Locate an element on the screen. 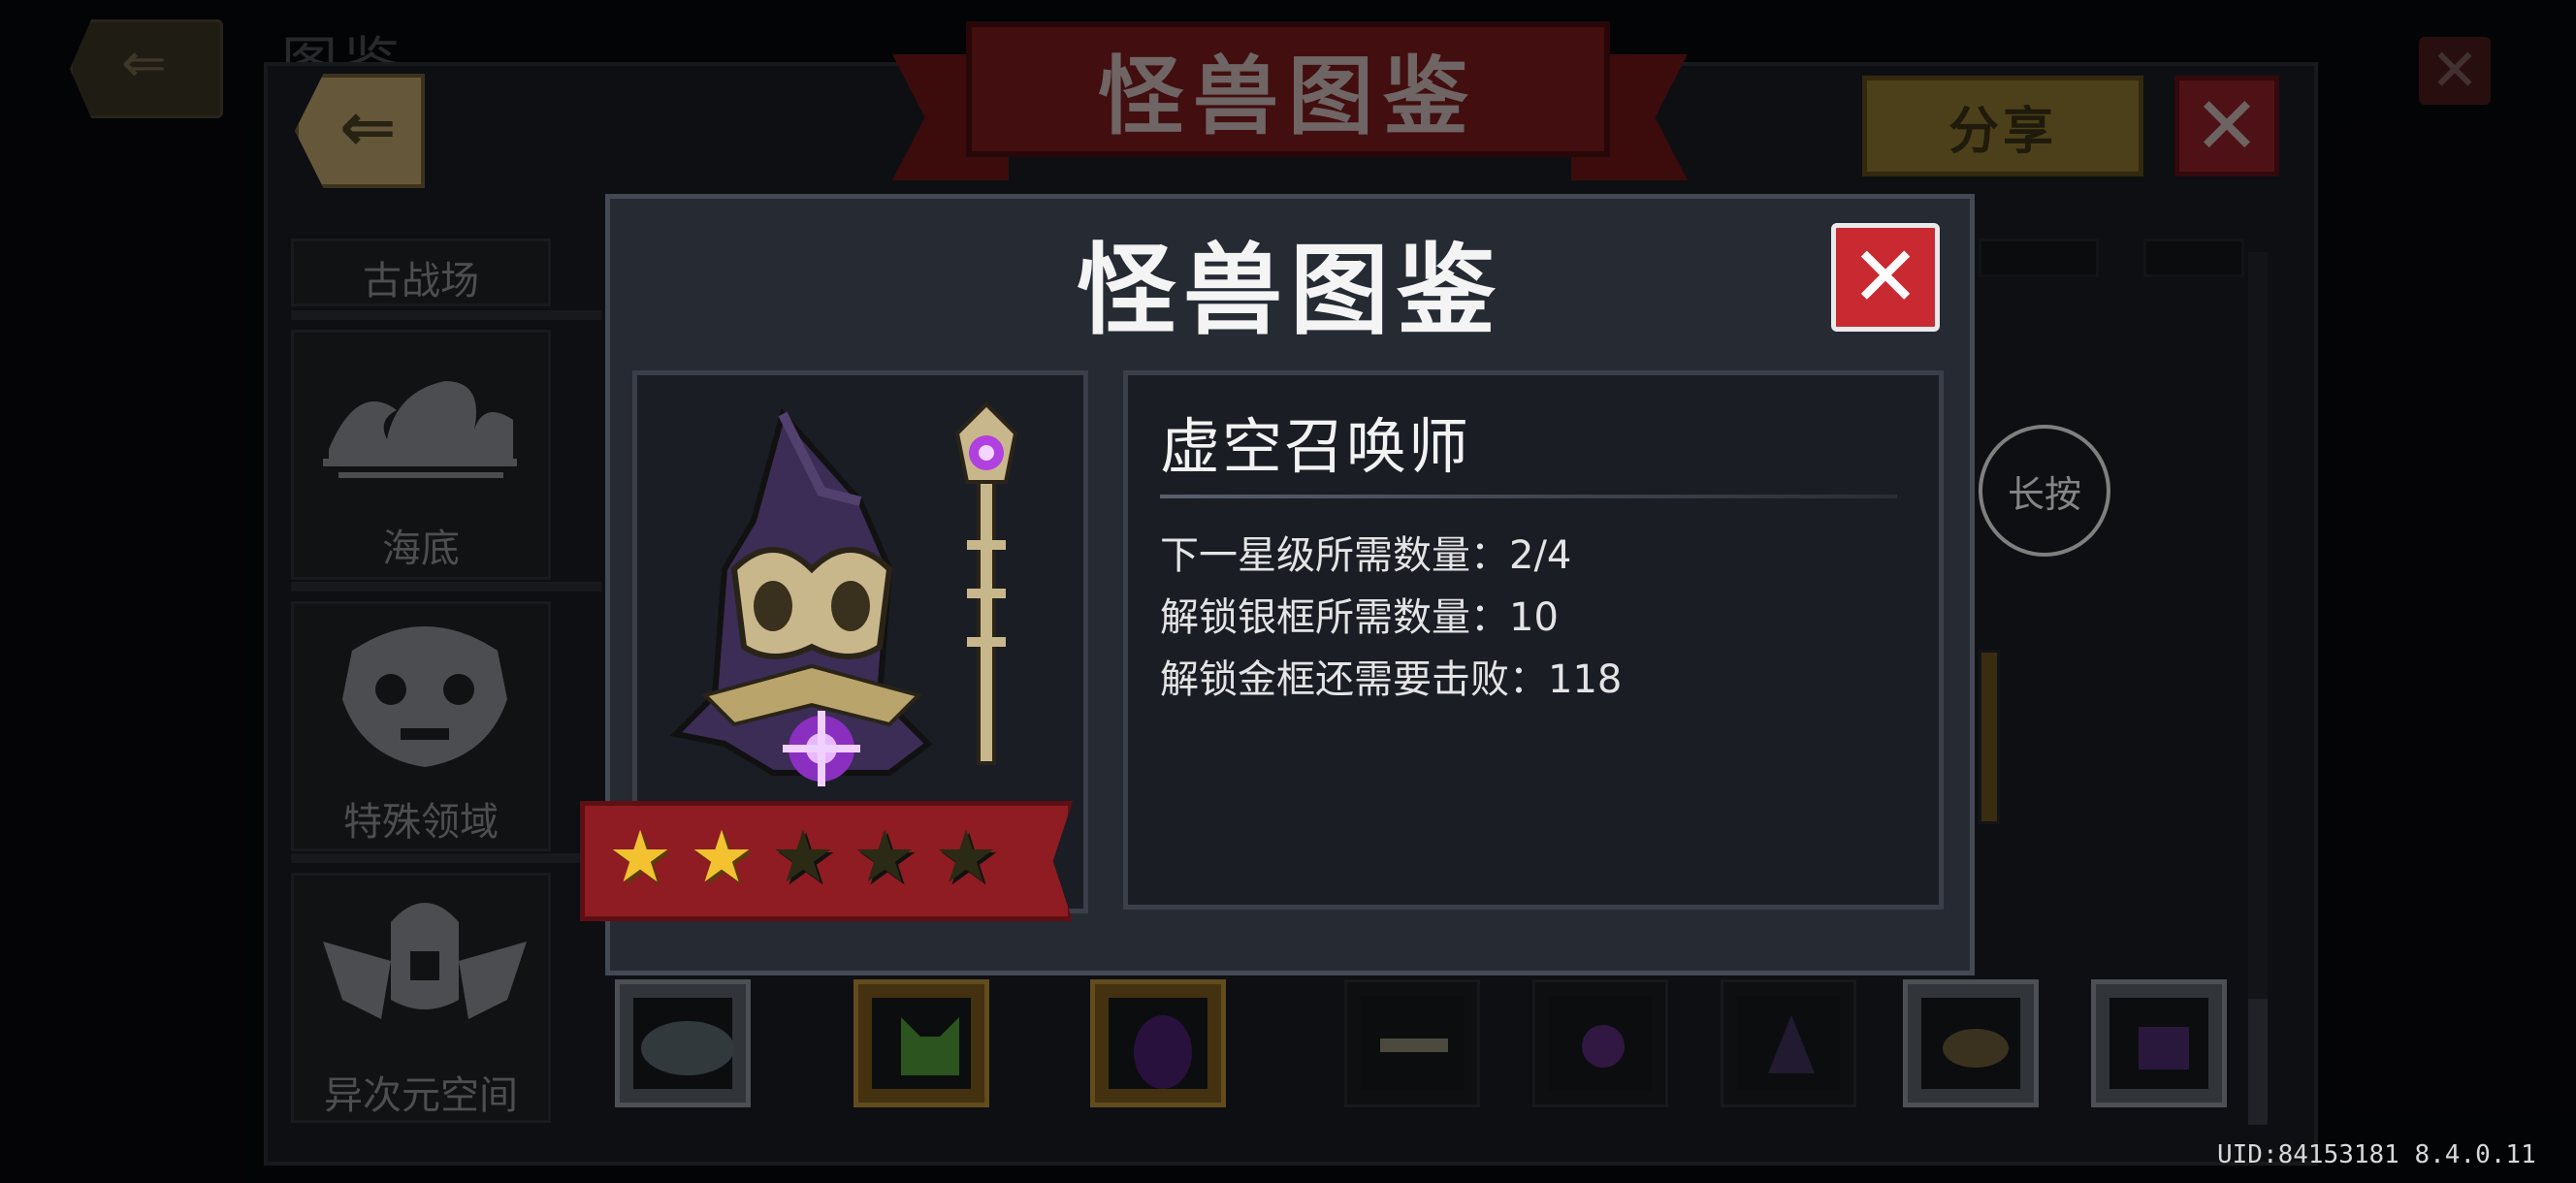 The height and width of the screenshot is (1183, 2576). uid-version: UID:84153181 8.4.0.11 is located at coordinates (2376, 1154).